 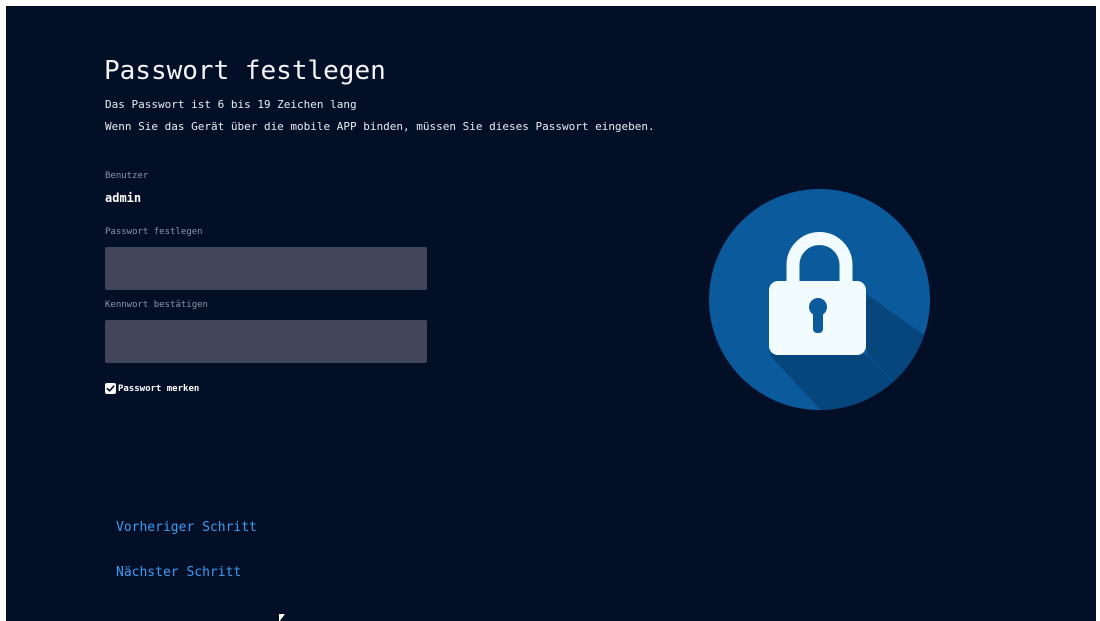 I want to click on confirm-password-label: Kennwort bestätigen, so click(x=156, y=305).